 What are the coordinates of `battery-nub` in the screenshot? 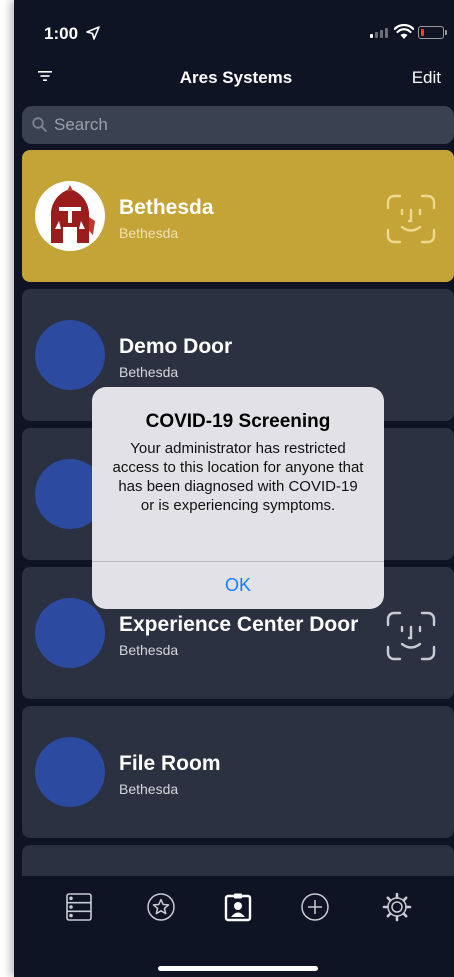 It's located at (446, 32).